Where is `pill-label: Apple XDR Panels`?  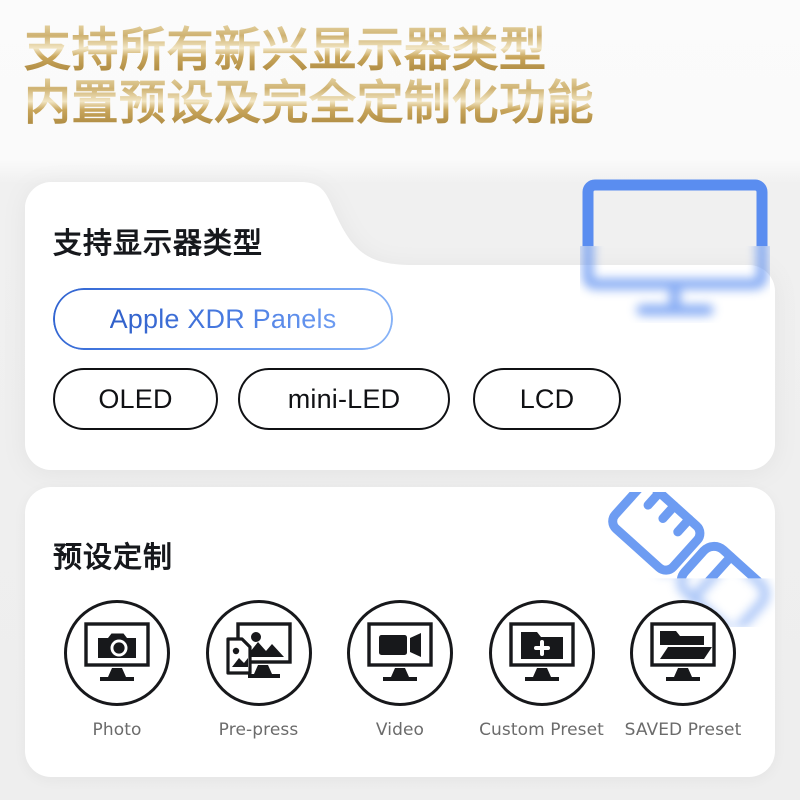
pill-label: Apple XDR Panels is located at coordinates (223, 318).